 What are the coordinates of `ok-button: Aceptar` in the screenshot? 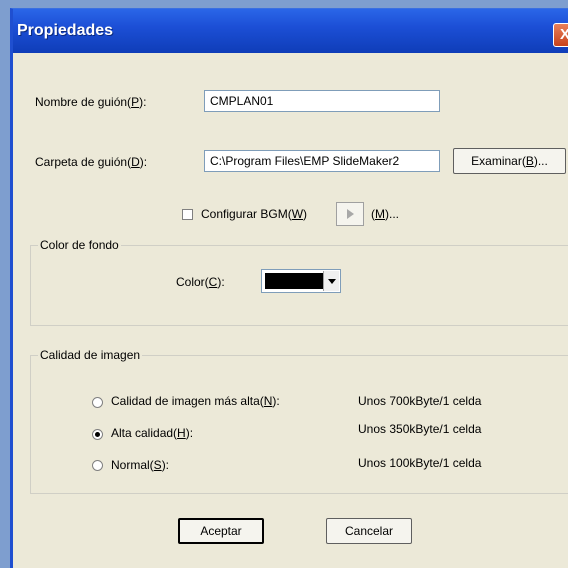 It's located at (221, 531).